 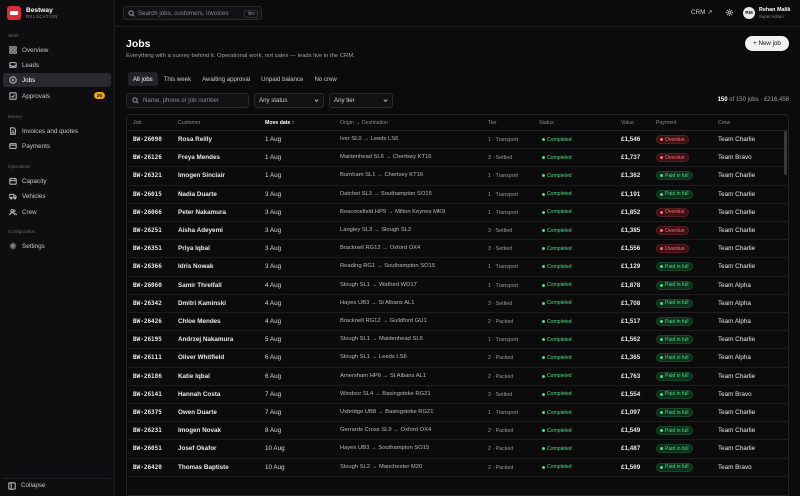 I want to click on job-number: BW-26066, so click(x=147, y=212).